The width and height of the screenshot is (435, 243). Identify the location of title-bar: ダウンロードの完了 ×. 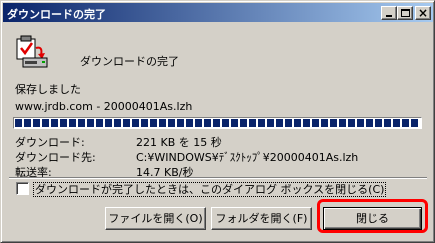
(218, 12).